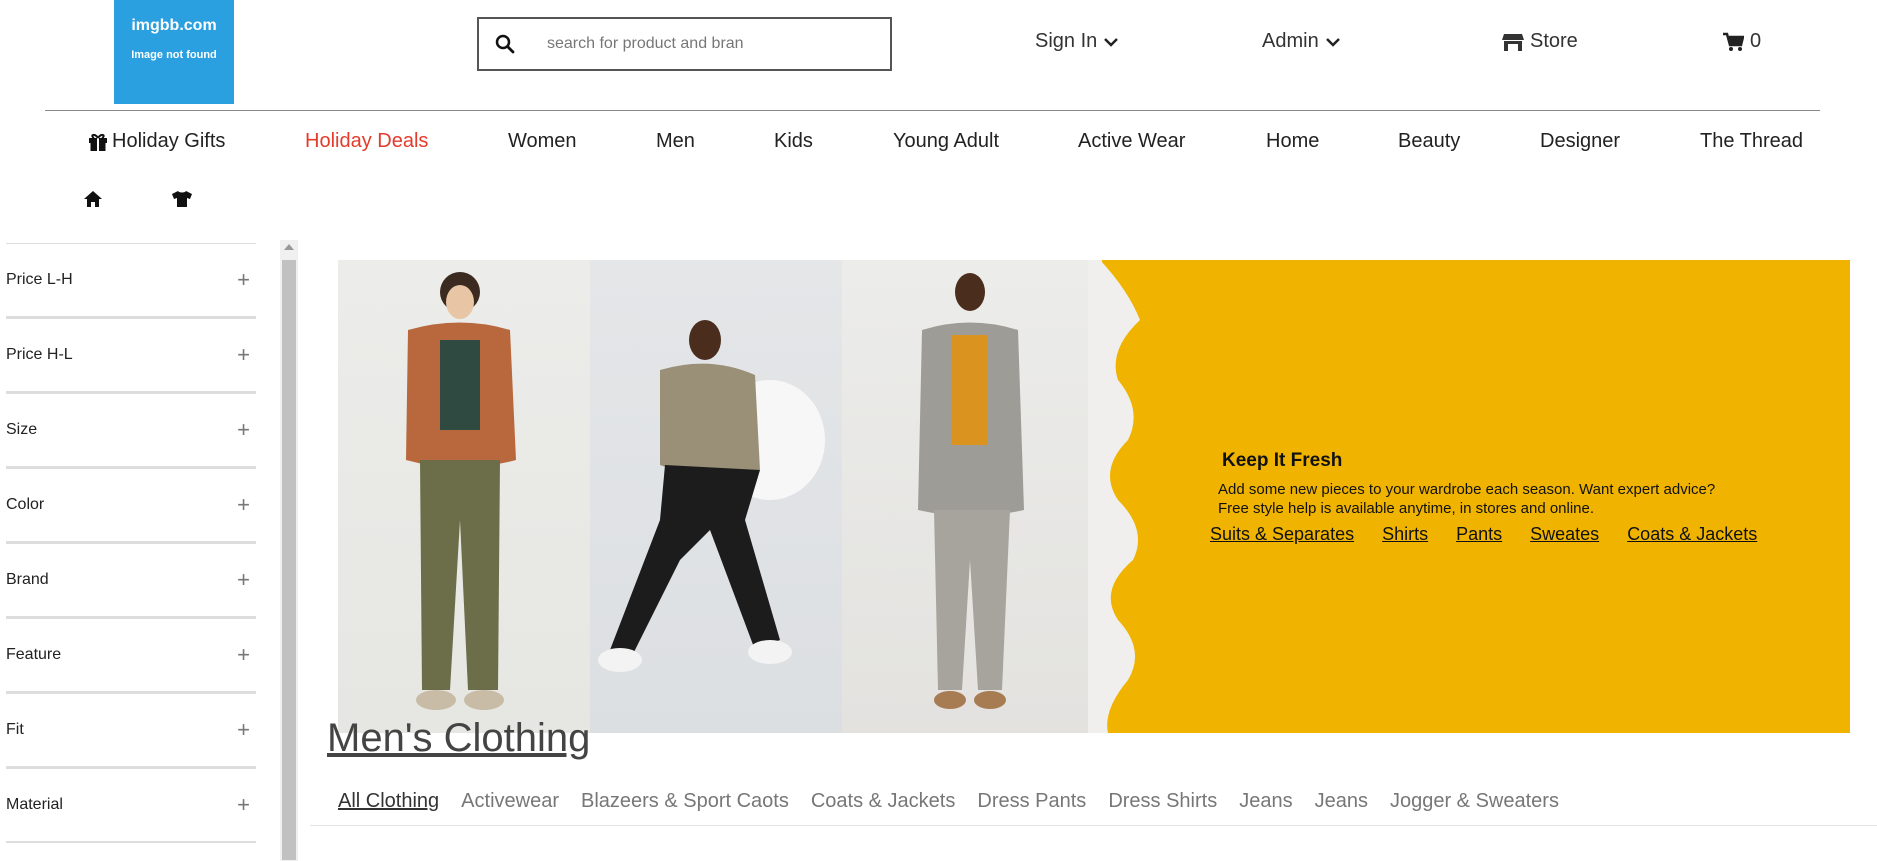 This screenshot has height=861, width=1877. What do you see at coordinates (1474, 801) in the screenshot?
I see `tab-jogger-sweaters: Jogger & Sweaters` at bounding box center [1474, 801].